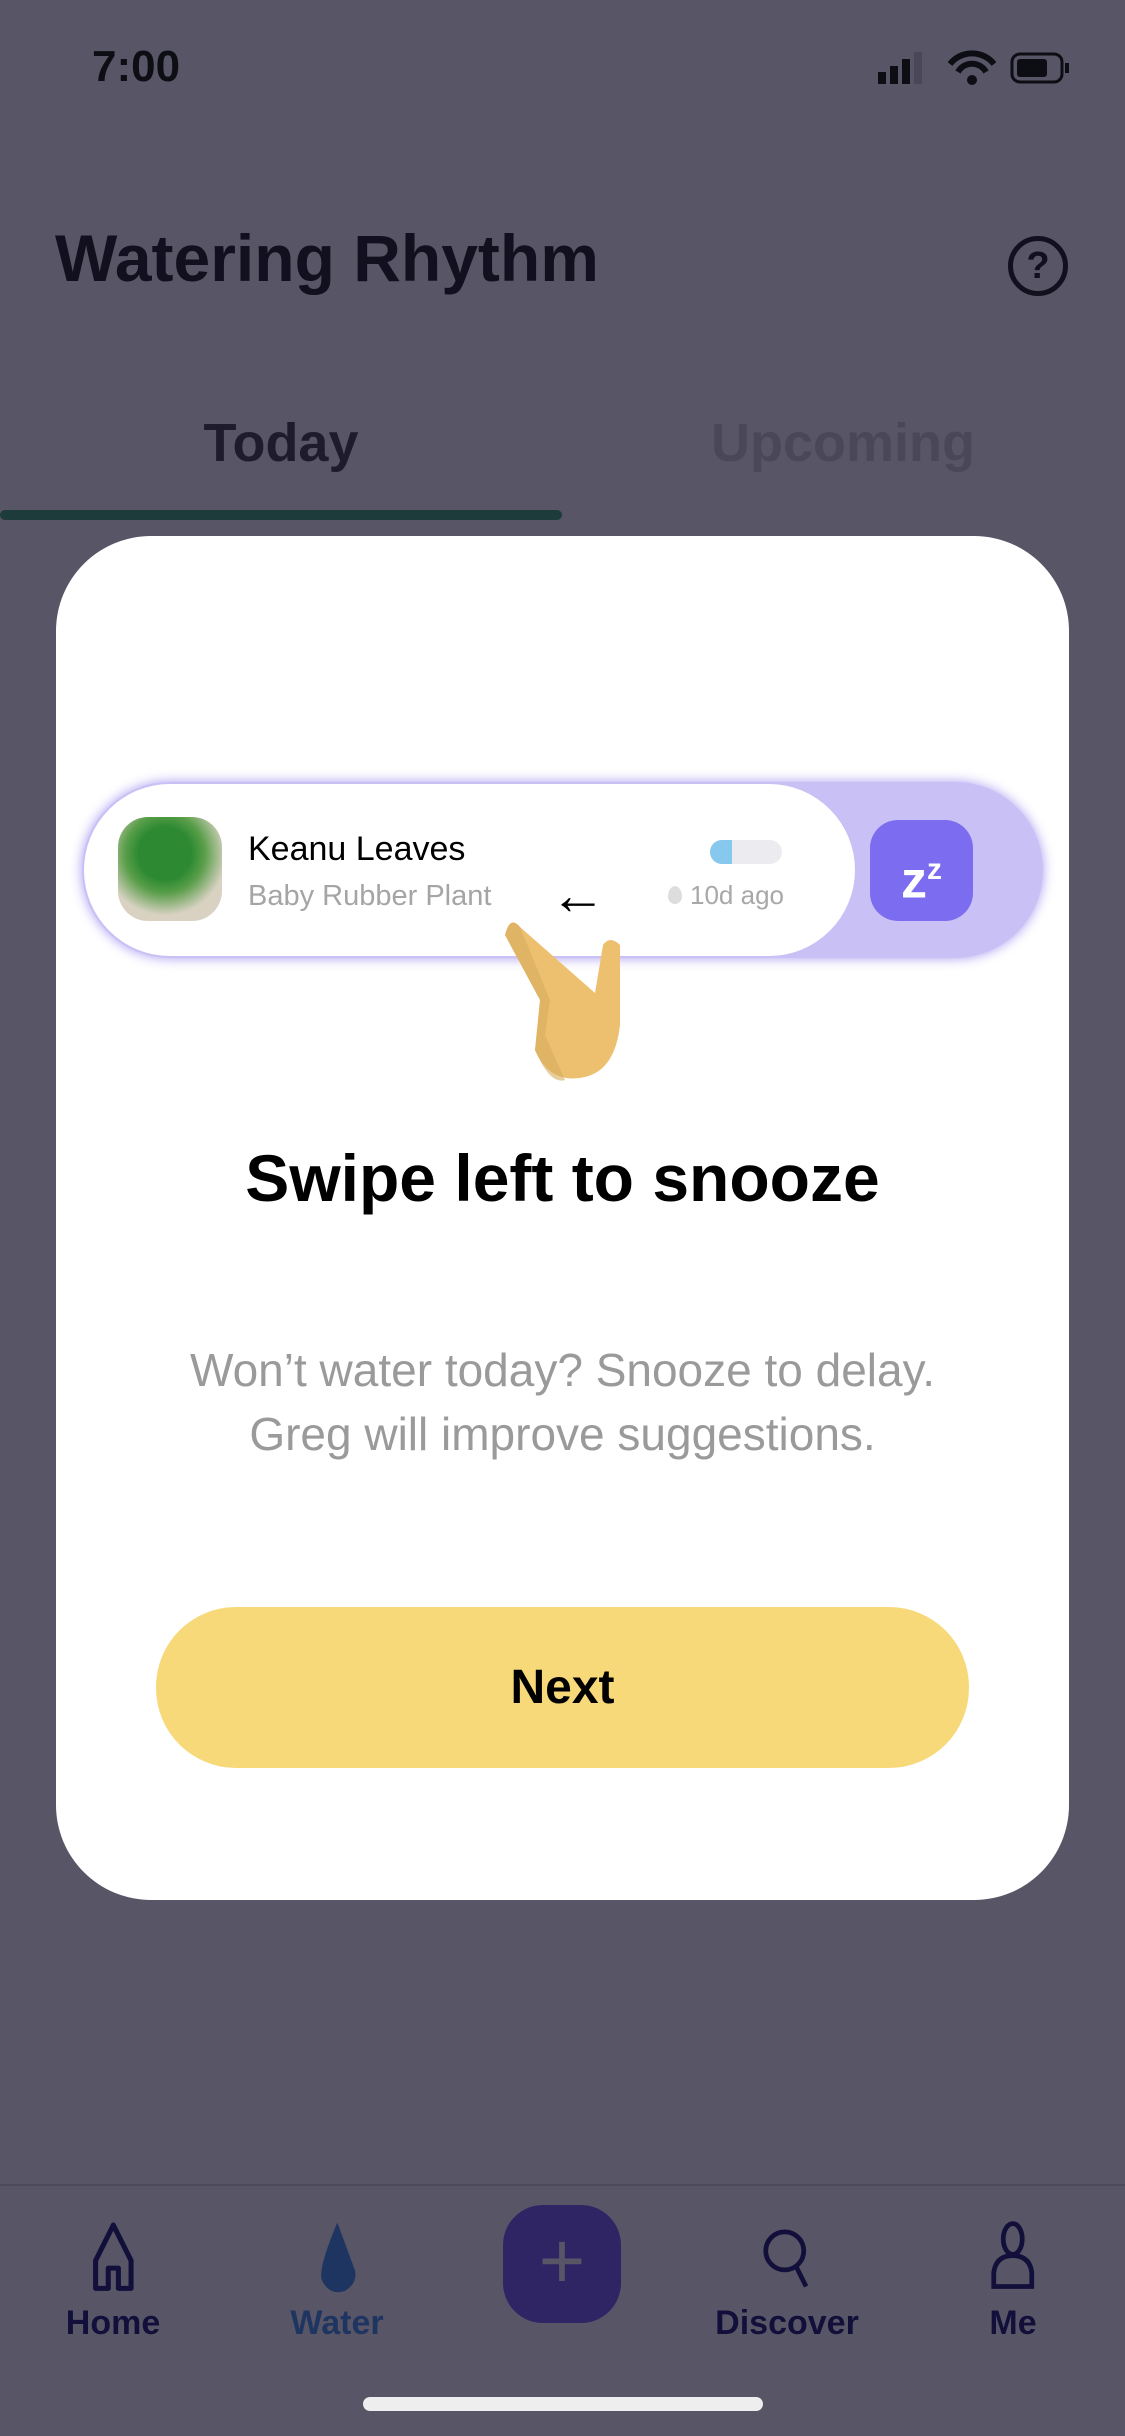  Describe the element at coordinates (973, 67) in the screenshot. I see `status-icons` at that location.